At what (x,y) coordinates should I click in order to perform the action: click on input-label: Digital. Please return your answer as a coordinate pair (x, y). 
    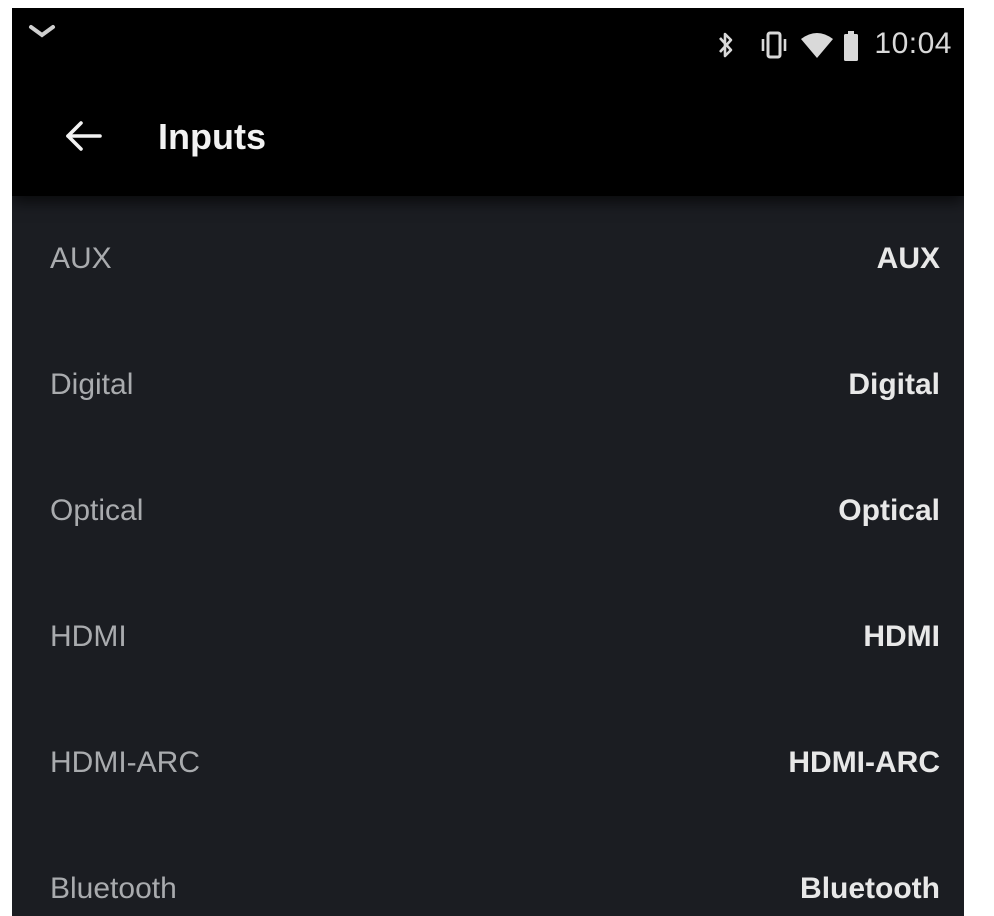
    Looking at the image, I should click on (92, 384).